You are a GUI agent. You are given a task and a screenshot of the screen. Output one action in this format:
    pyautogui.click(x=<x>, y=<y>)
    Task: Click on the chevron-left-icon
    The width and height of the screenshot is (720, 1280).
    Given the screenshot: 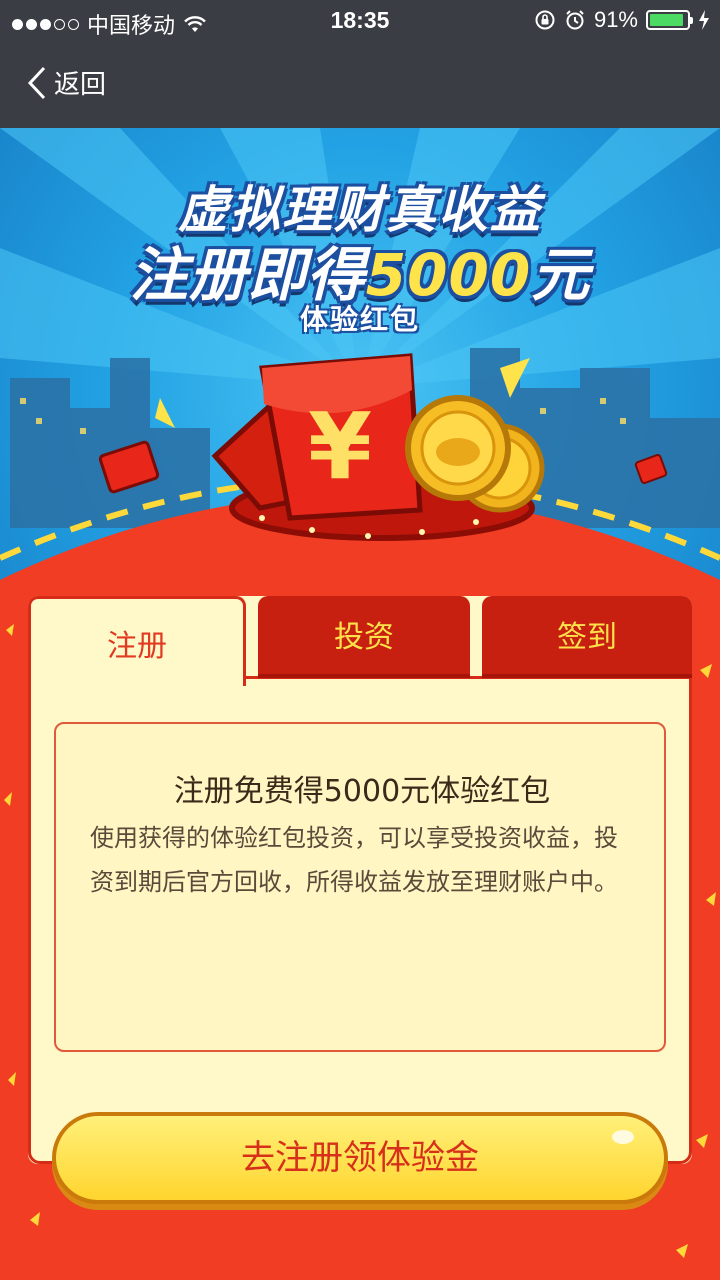 What is the action you would take?
    pyautogui.click(x=36, y=82)
    